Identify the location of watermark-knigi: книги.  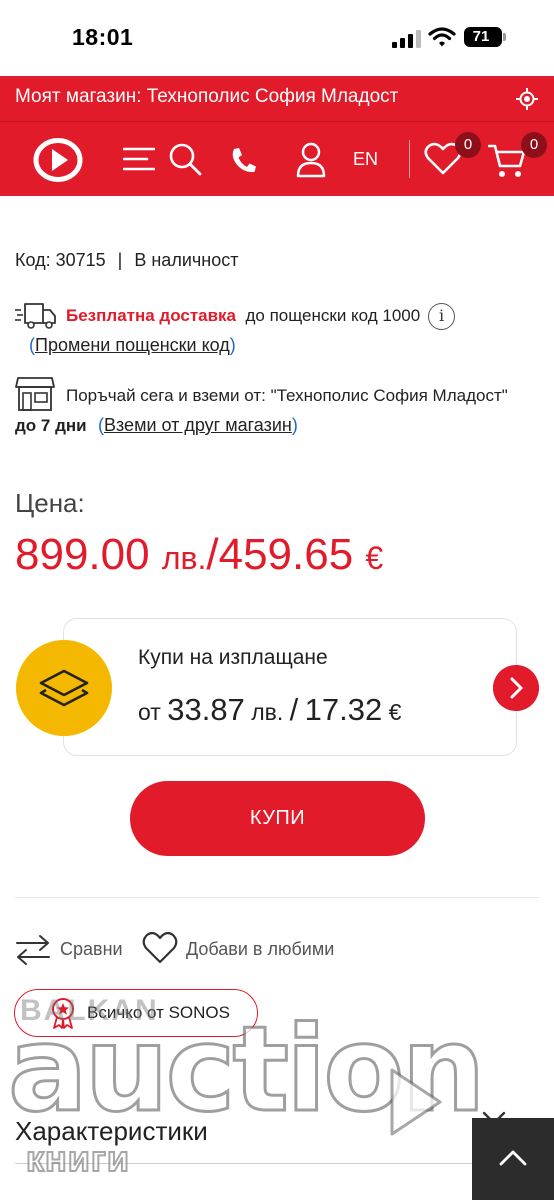
(78, 1158).